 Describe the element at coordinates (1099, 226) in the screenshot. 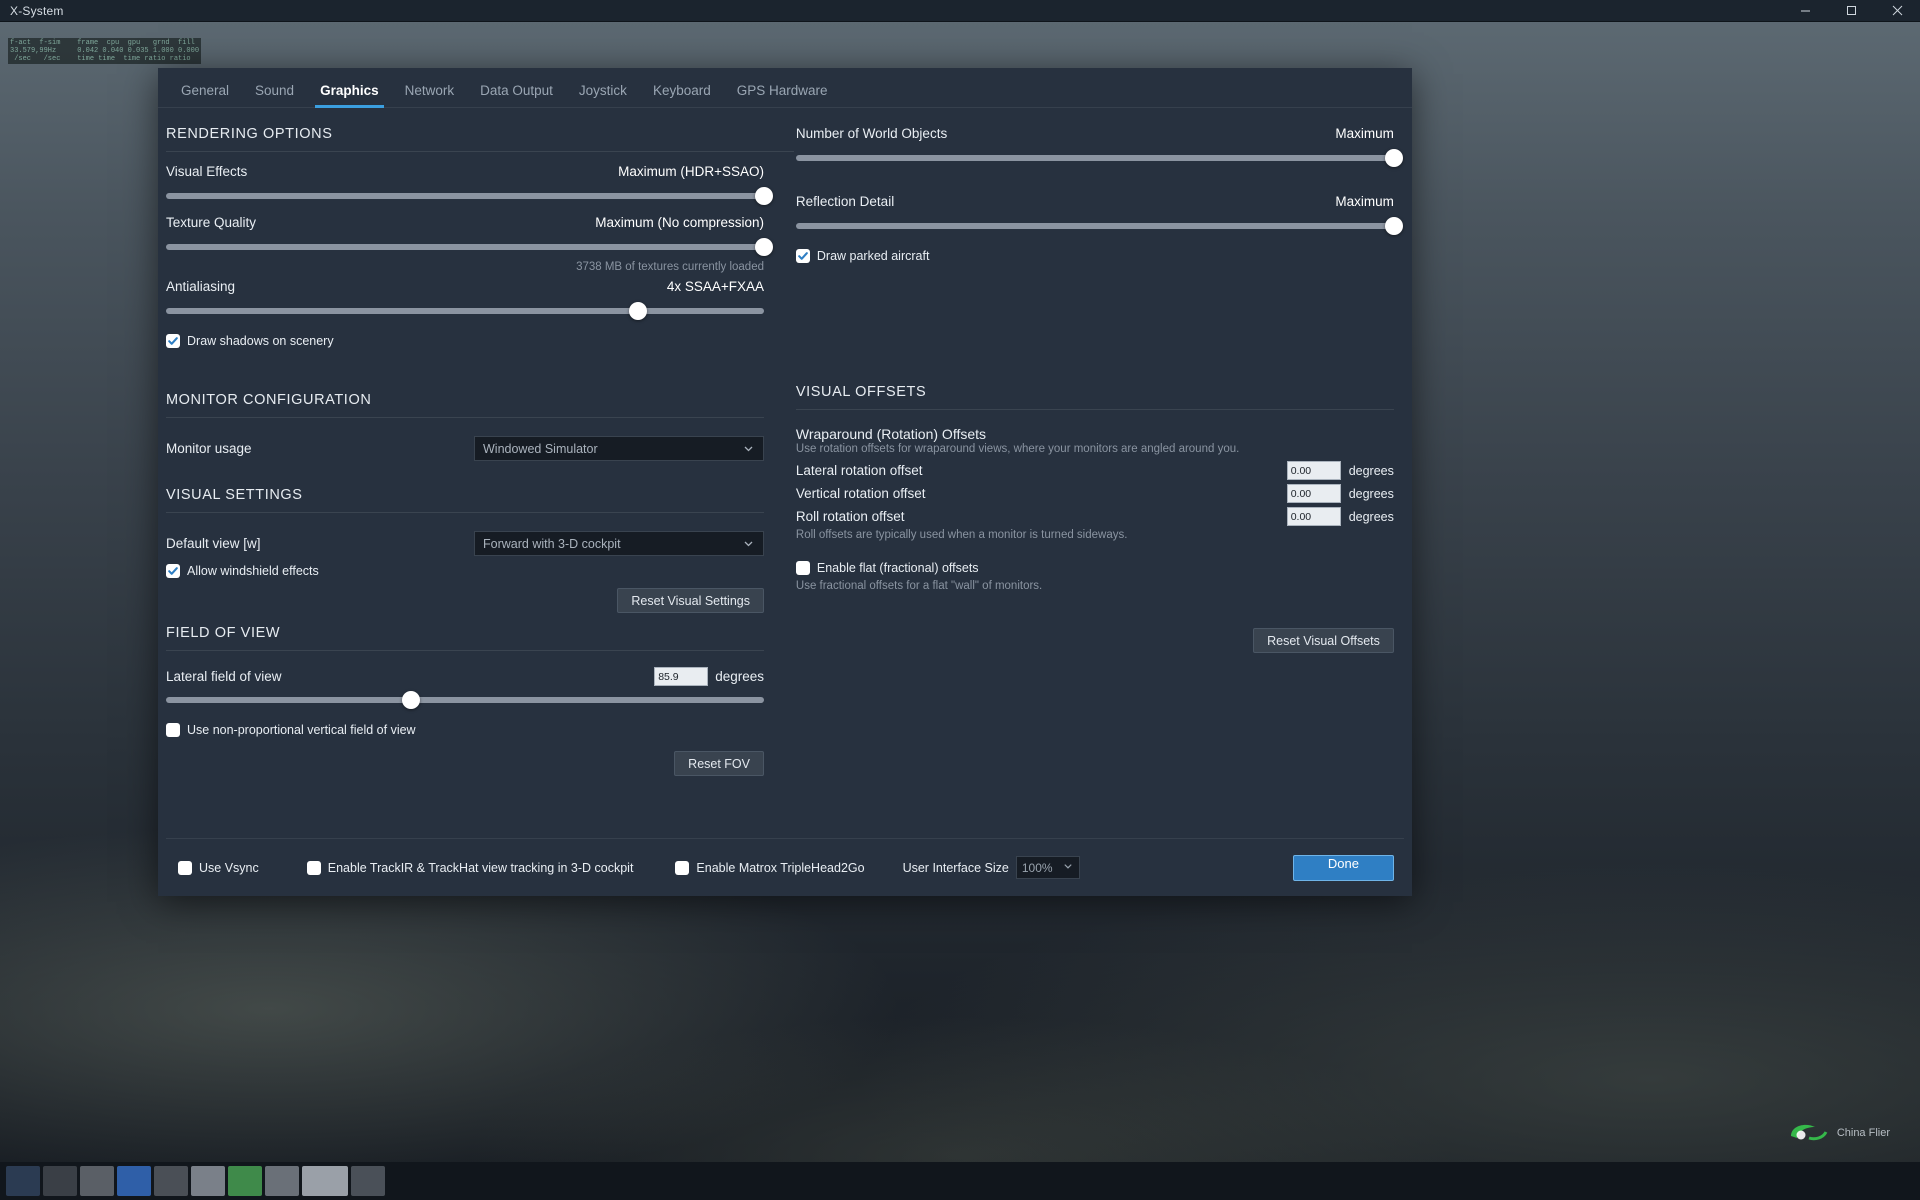

I see `reflection-detail-slider` at that location.